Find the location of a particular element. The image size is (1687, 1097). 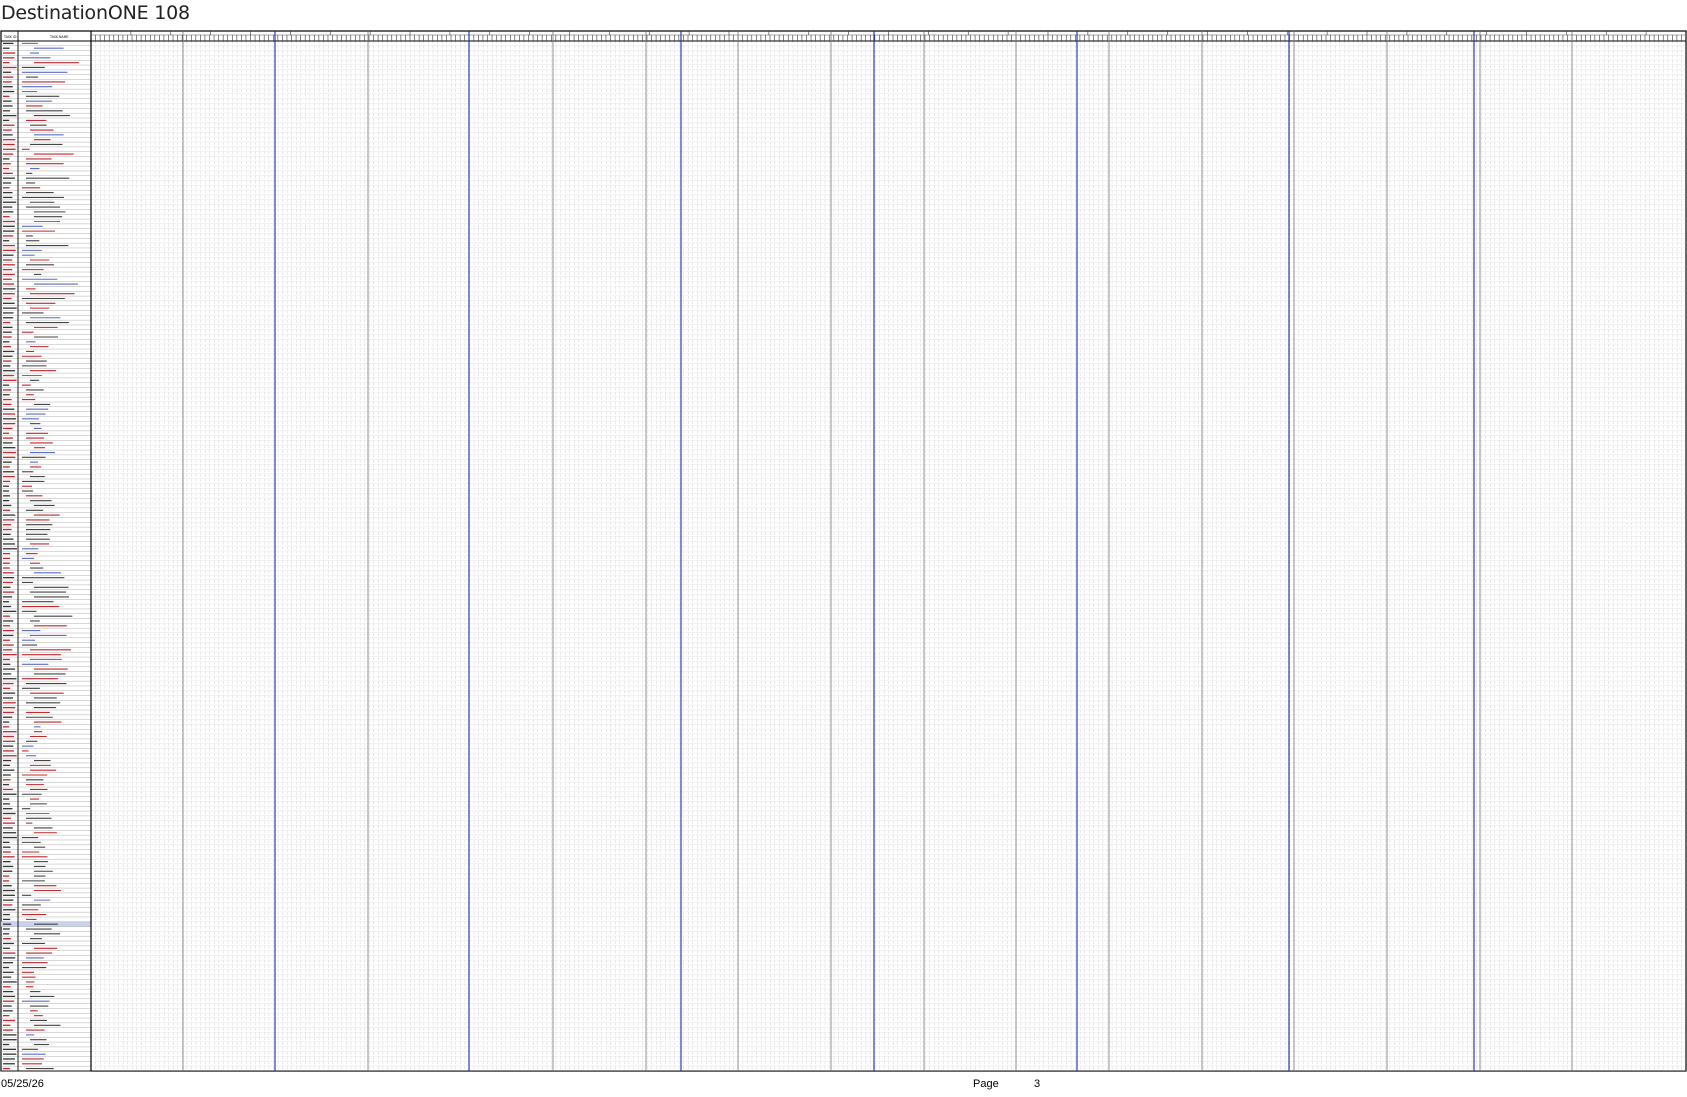

footer-page-label: Page is located at coordinates (986, 1084).